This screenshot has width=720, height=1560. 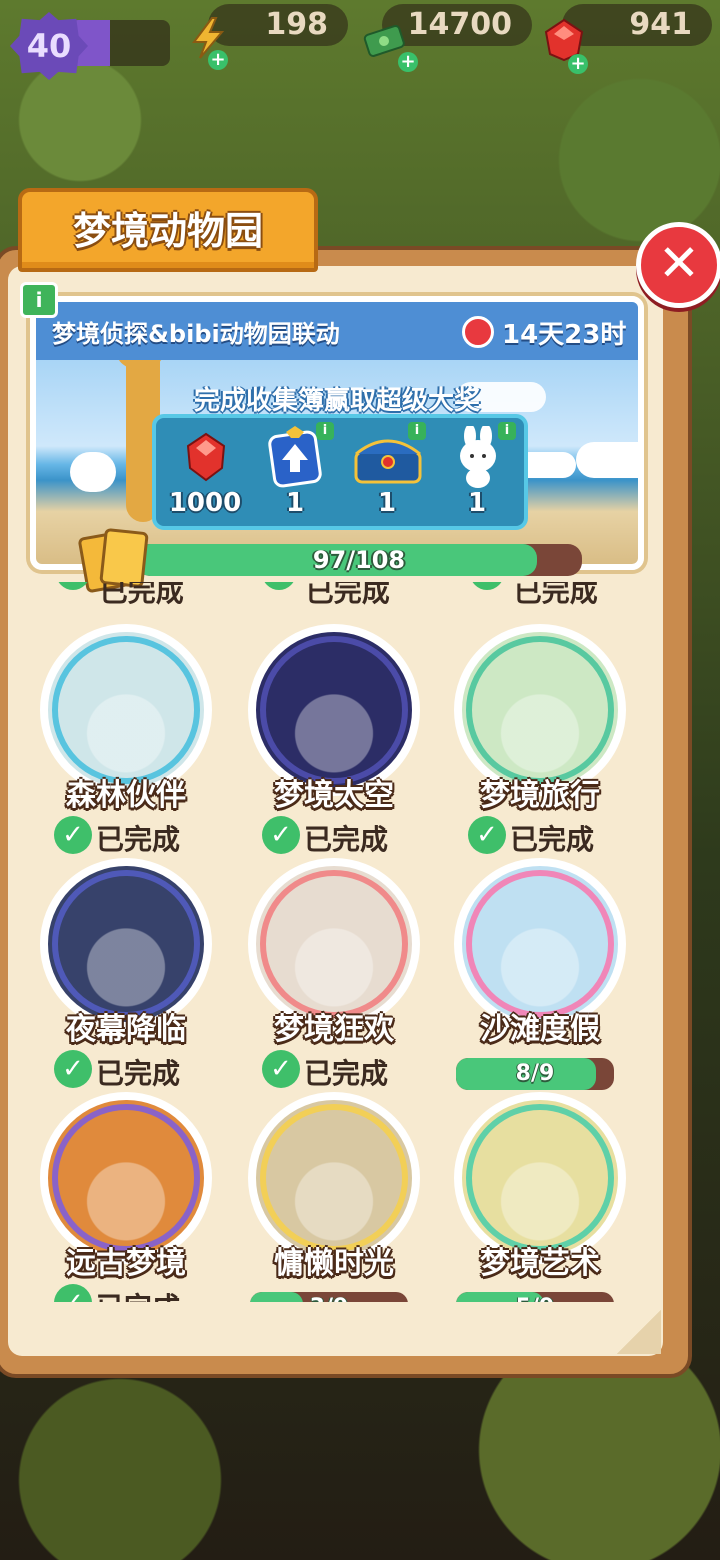 I want to click on reward-panel: 1000 i 1 i 1 i 1, so click(x=340, y=472).